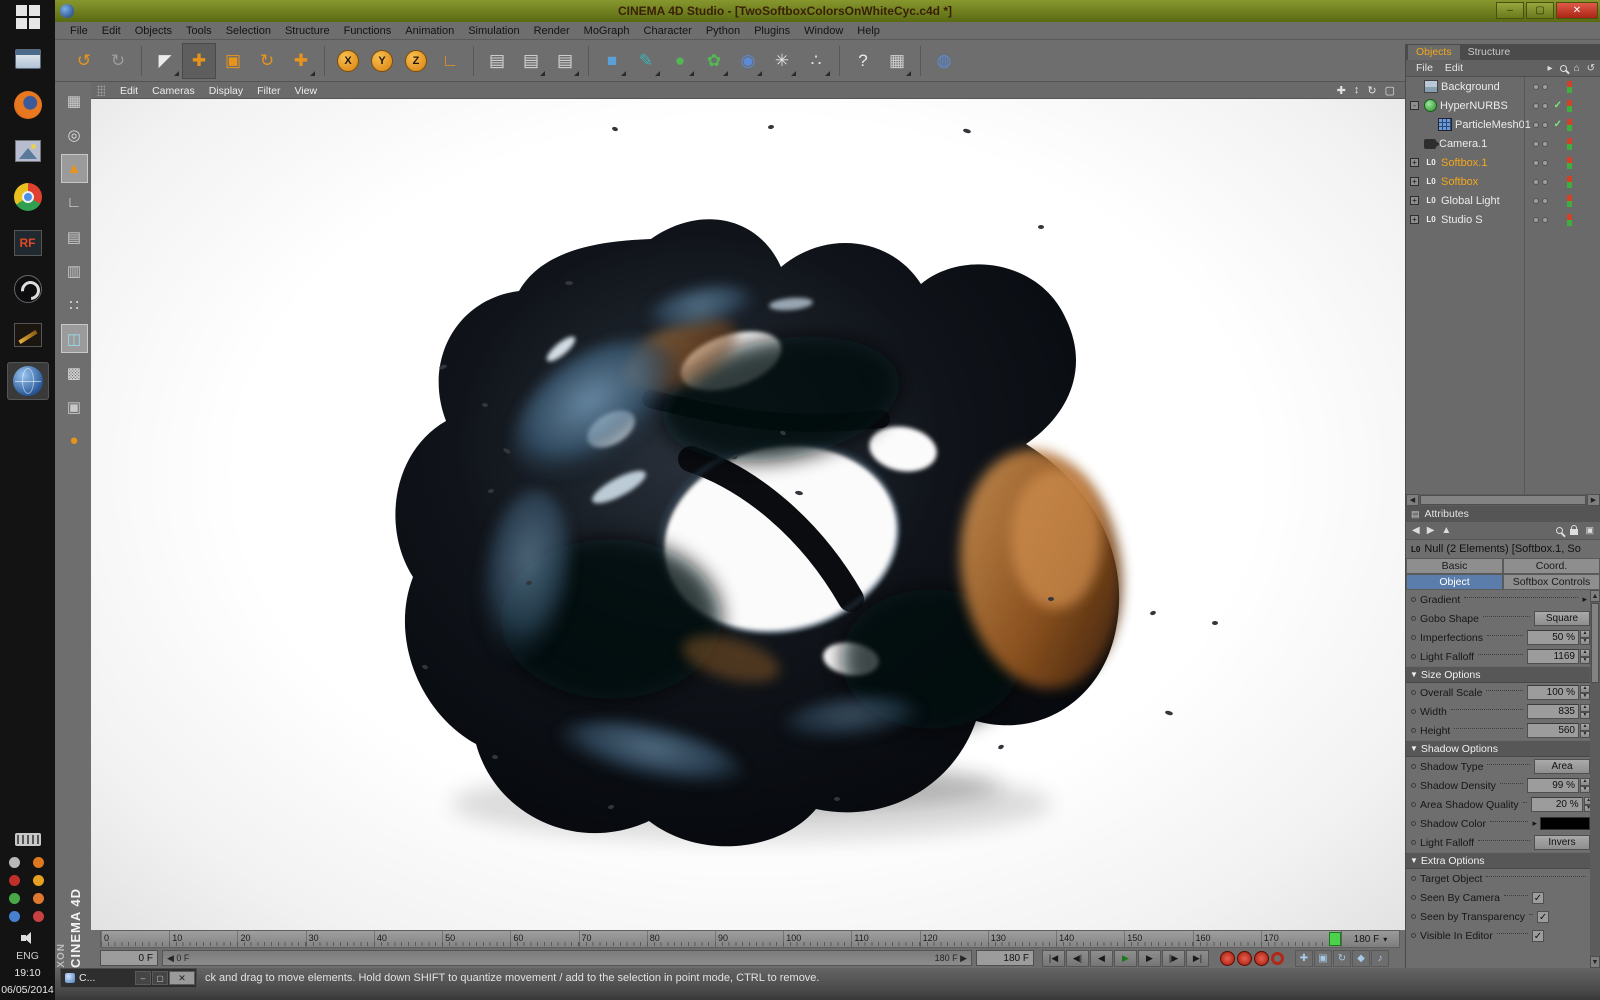 This screenshot has width=1600, height=1000. Describe the element at coordinates (28, 151) in the screenshot. I see `image-viewer-icon-slot` at that location.